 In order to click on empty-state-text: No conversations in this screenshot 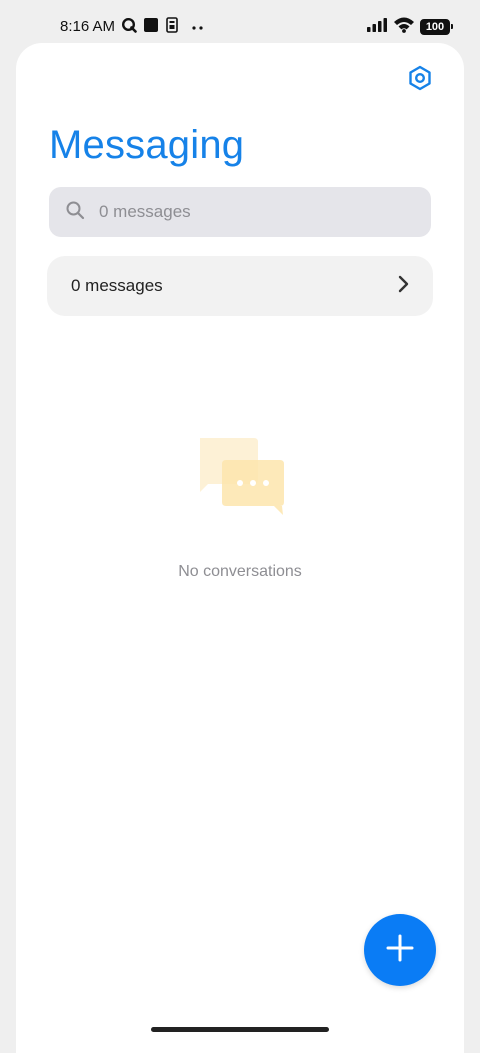, I will do `click(240, 571)`.